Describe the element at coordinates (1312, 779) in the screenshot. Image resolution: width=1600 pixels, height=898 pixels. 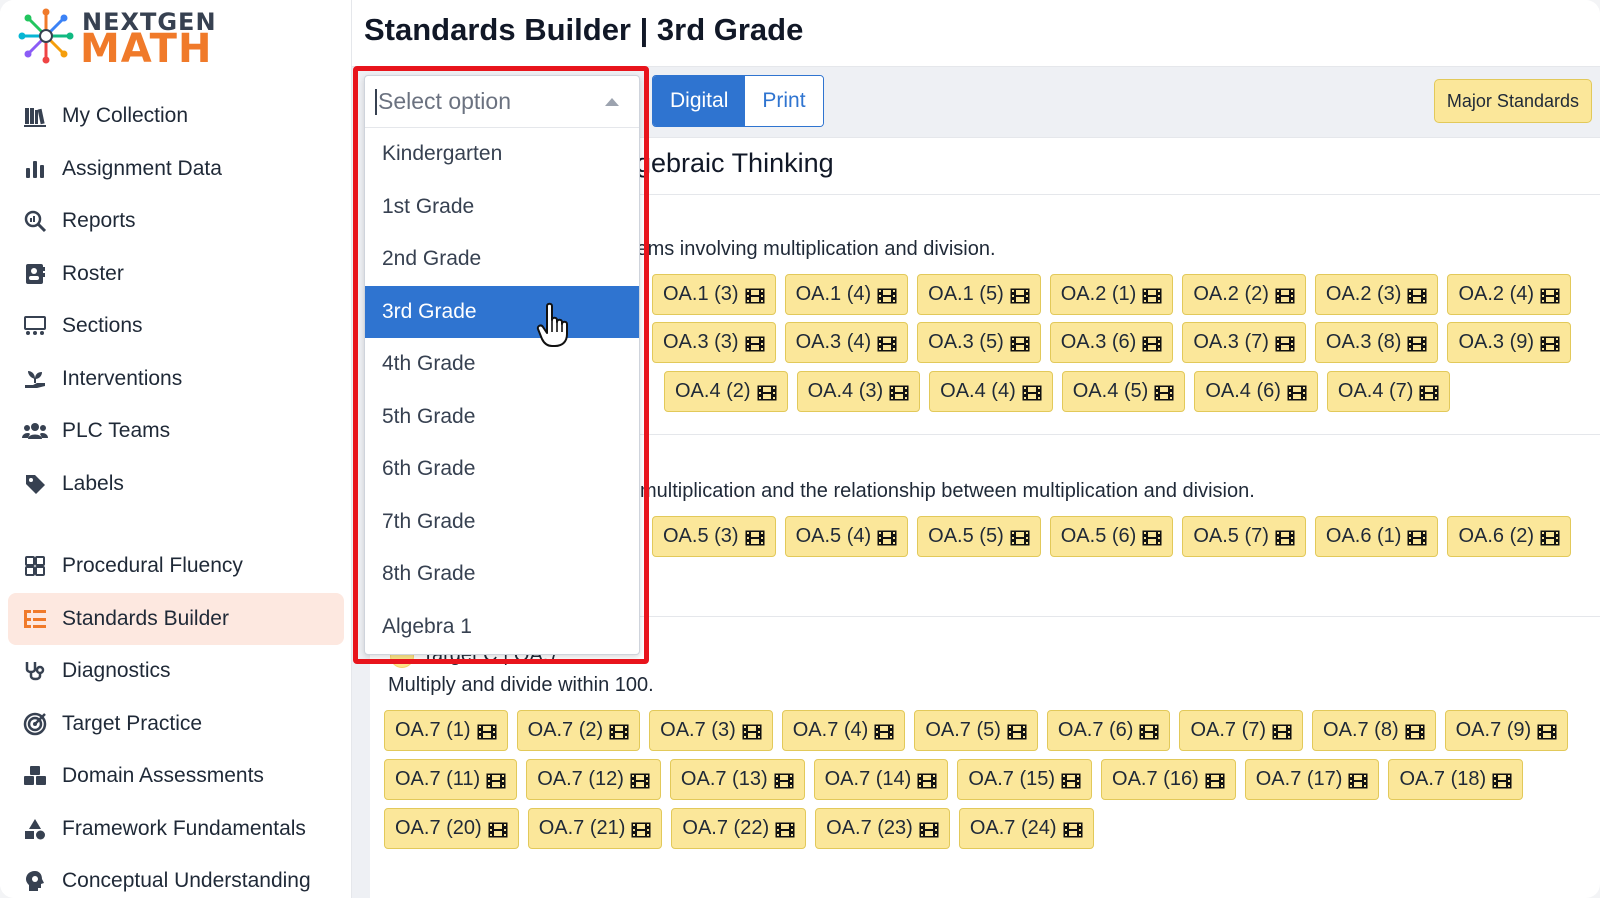
I see `standard-chip: OA.7 (17)` at that location.